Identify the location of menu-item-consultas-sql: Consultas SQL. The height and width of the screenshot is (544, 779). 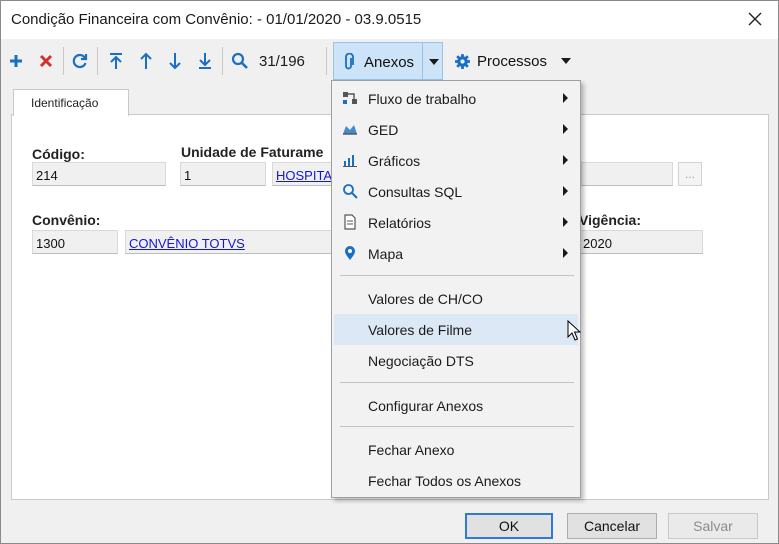
(456, 191).